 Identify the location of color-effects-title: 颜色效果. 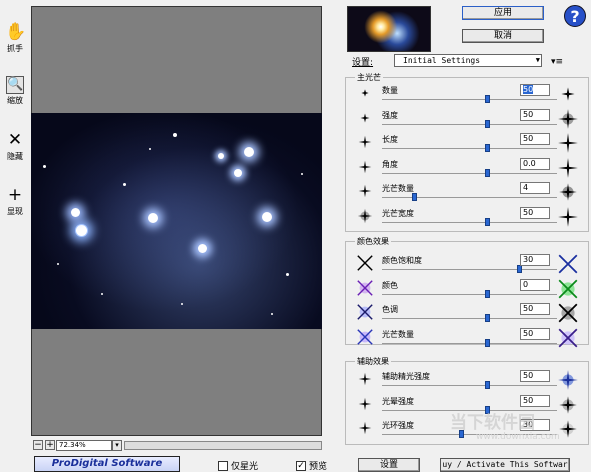
(373, 241).